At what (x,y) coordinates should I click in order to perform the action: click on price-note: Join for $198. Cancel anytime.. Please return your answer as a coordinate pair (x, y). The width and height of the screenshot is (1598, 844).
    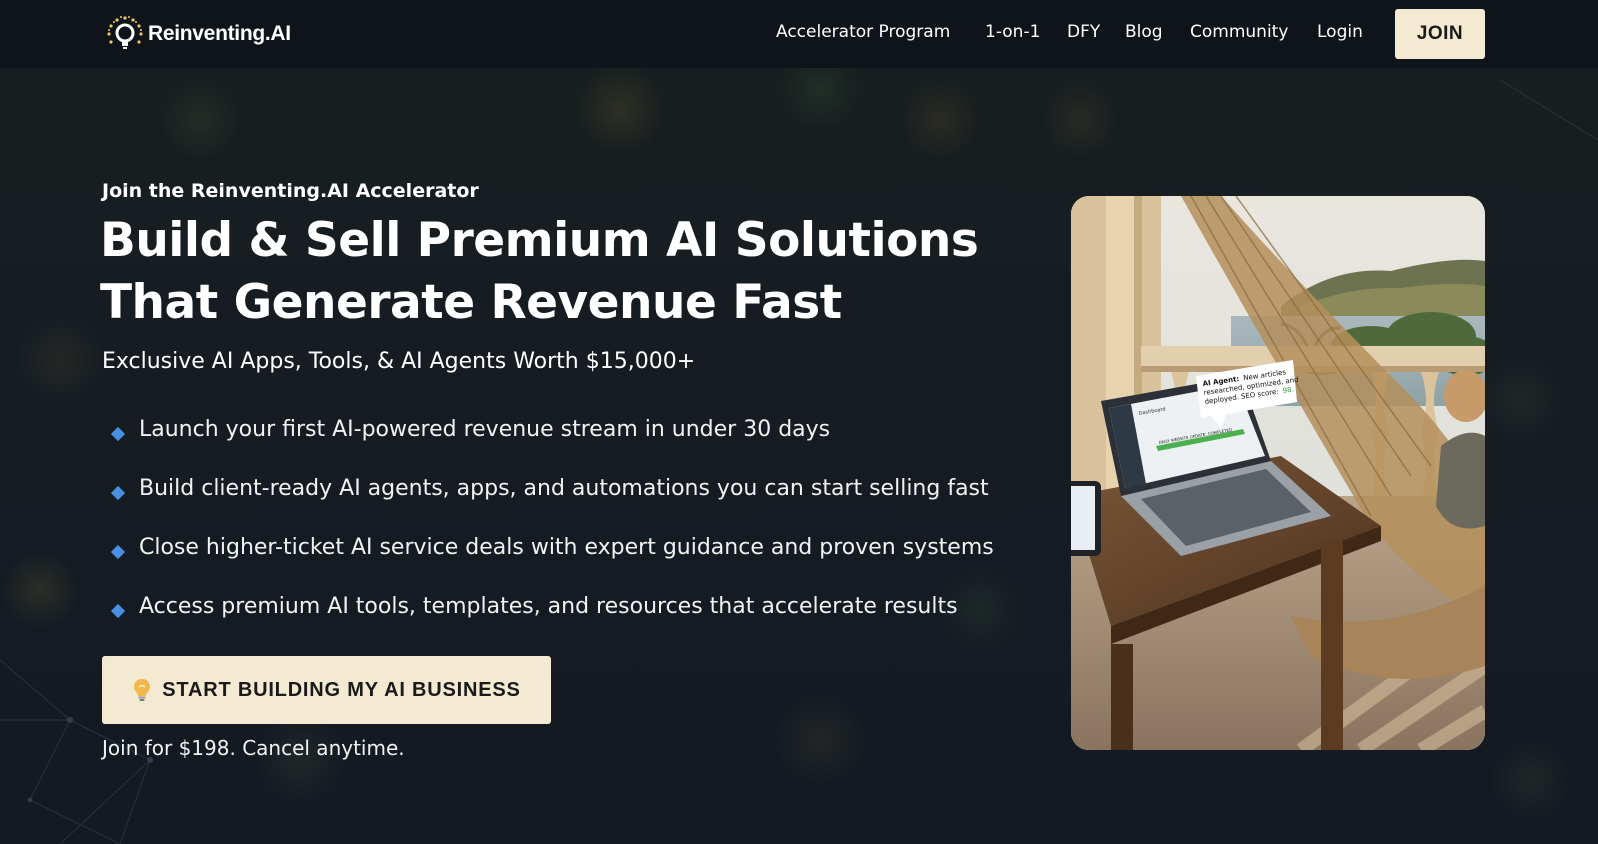
    Looking at the image, I should click on (253, 748).